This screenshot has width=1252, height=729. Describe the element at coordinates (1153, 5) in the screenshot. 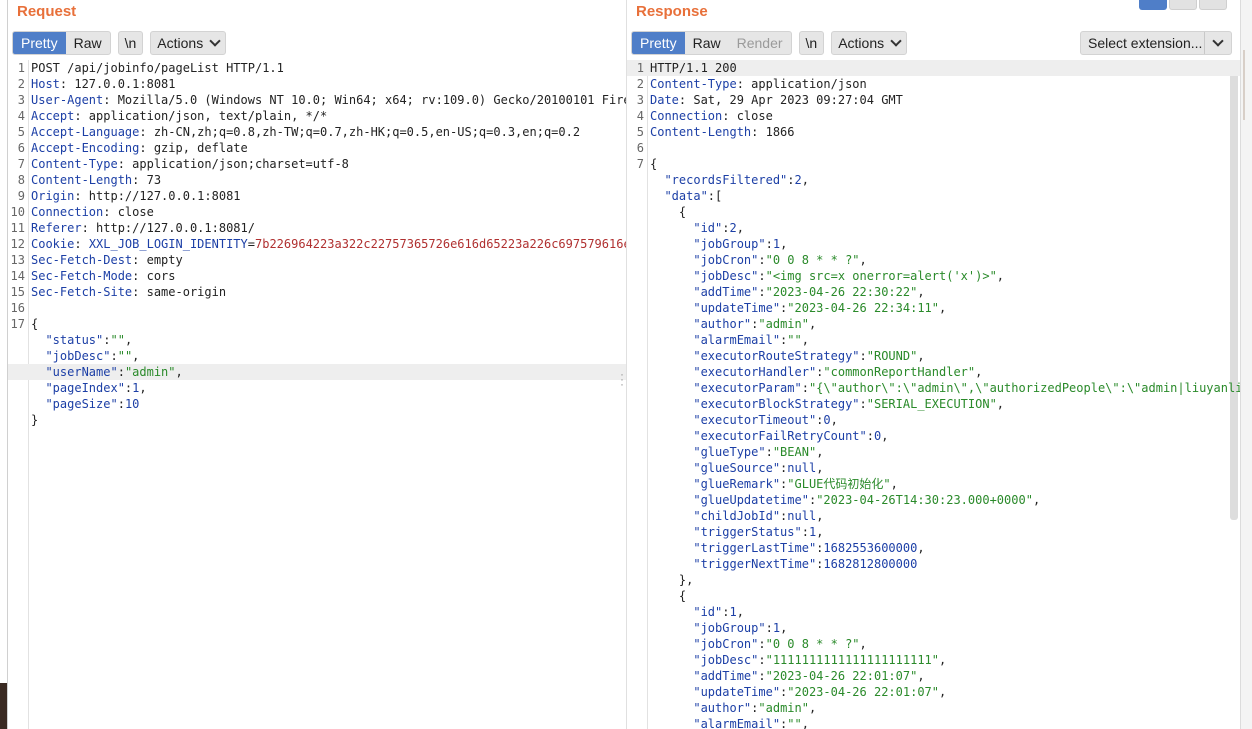

I see `layout-side-by-side-button` at that location.